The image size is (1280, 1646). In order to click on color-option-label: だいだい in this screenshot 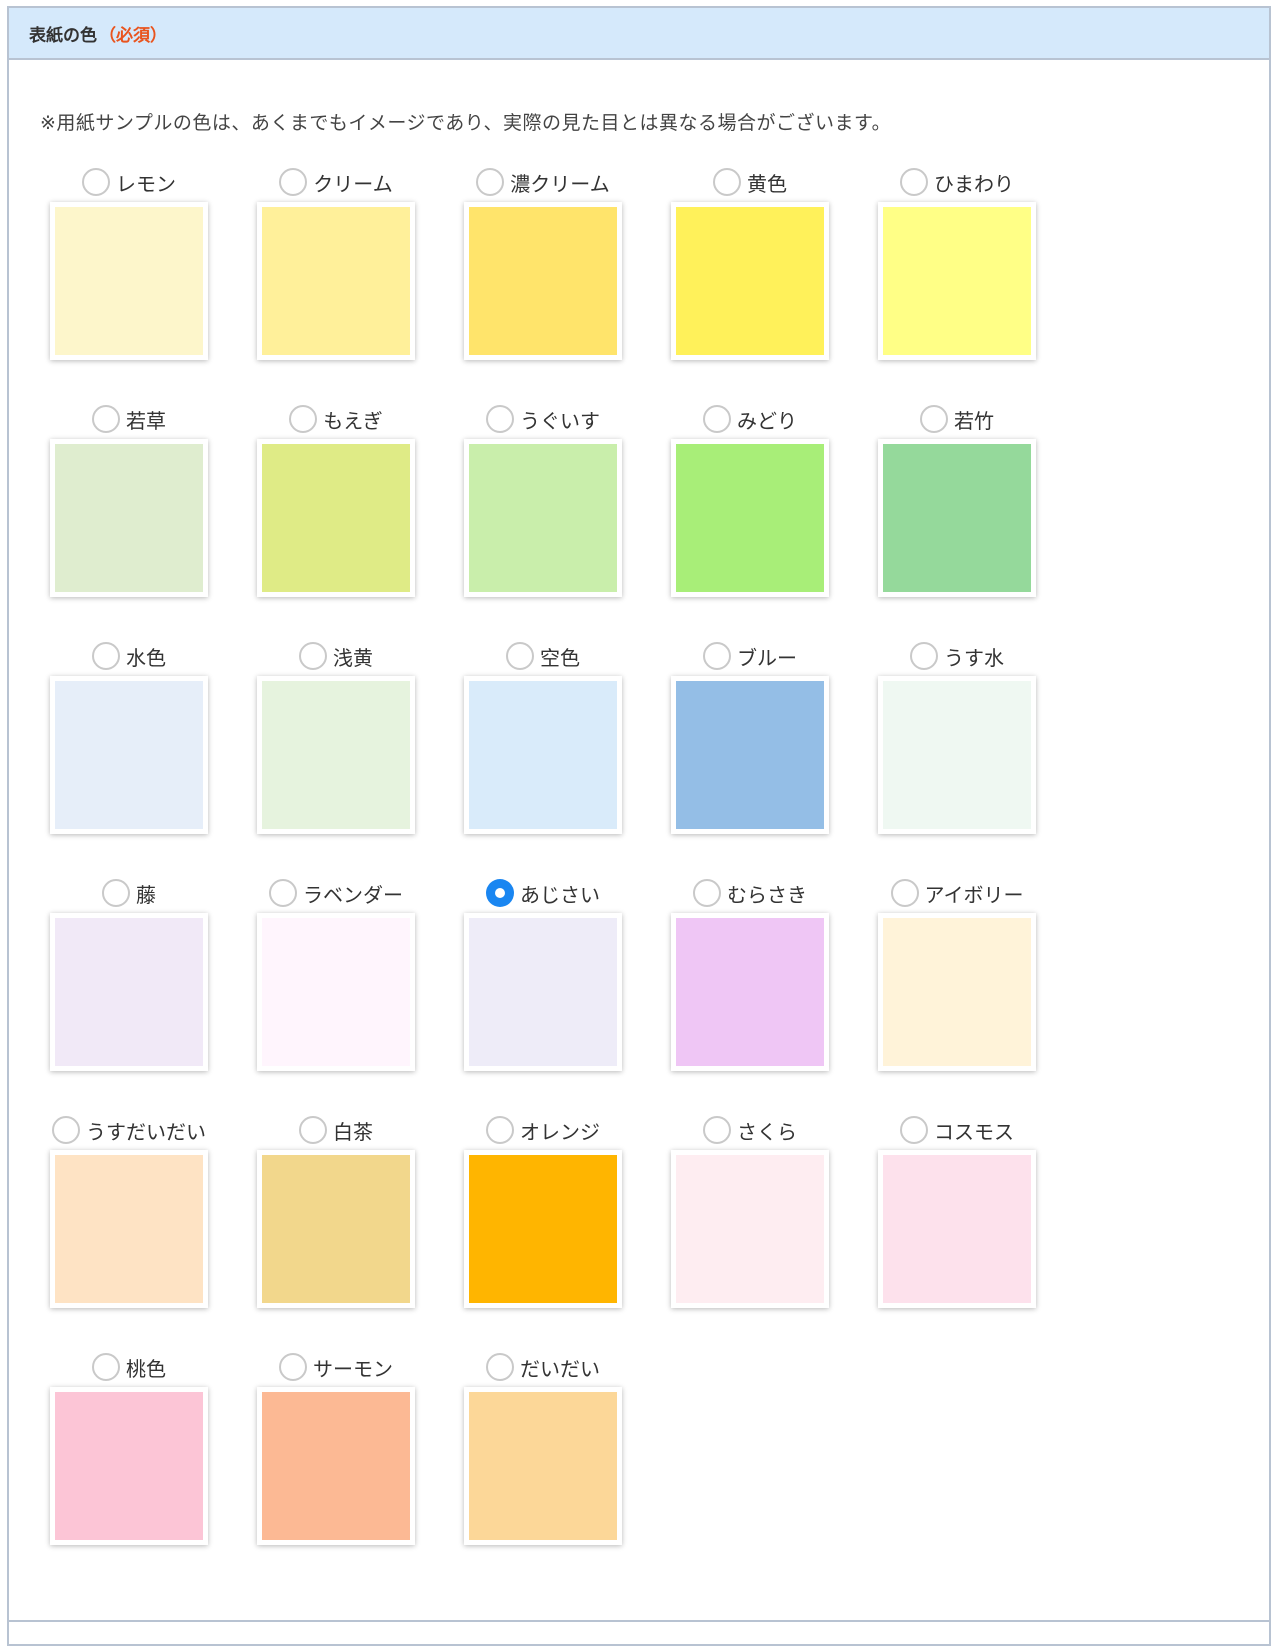, I will do `click(543, 1367)`.